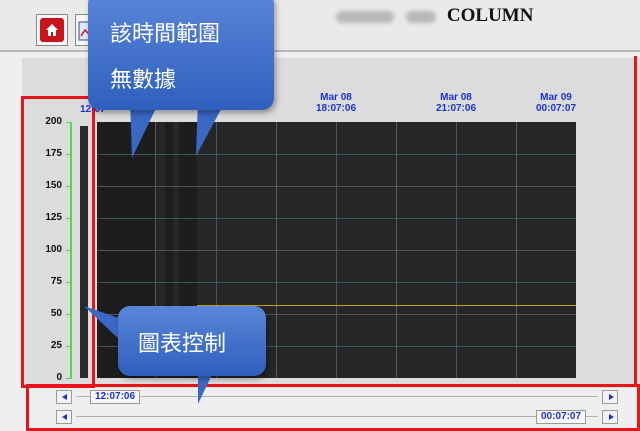 The width and height of the screenshot is (640, 431). I want to click on x-tick-label: Mar 09 00:07:07, so click(556, 103).